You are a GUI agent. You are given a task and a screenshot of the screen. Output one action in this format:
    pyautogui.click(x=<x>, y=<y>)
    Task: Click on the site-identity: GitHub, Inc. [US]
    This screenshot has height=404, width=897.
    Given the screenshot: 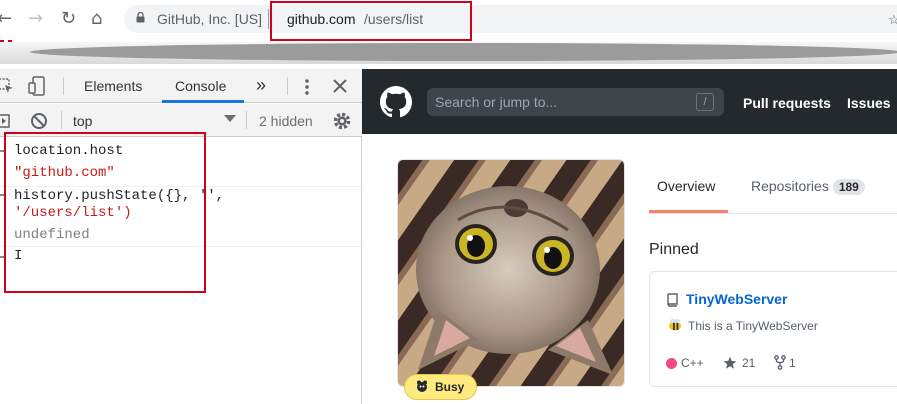 What is the action you would take?
    pyautogui.click(x=209, y=19)
    